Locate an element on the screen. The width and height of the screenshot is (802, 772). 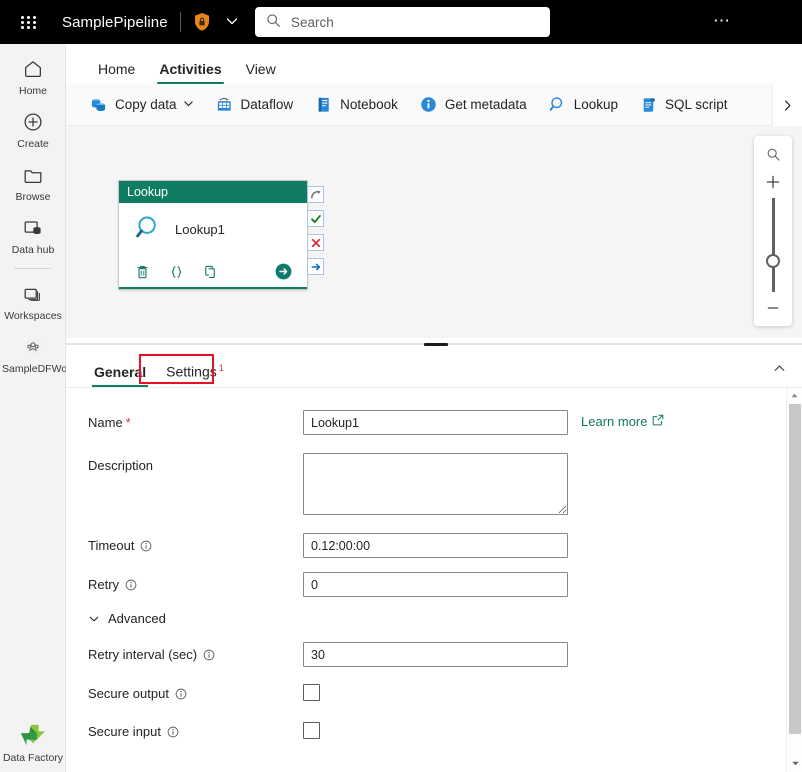
splitter-grip-handle is located at coordinates (436, 344).